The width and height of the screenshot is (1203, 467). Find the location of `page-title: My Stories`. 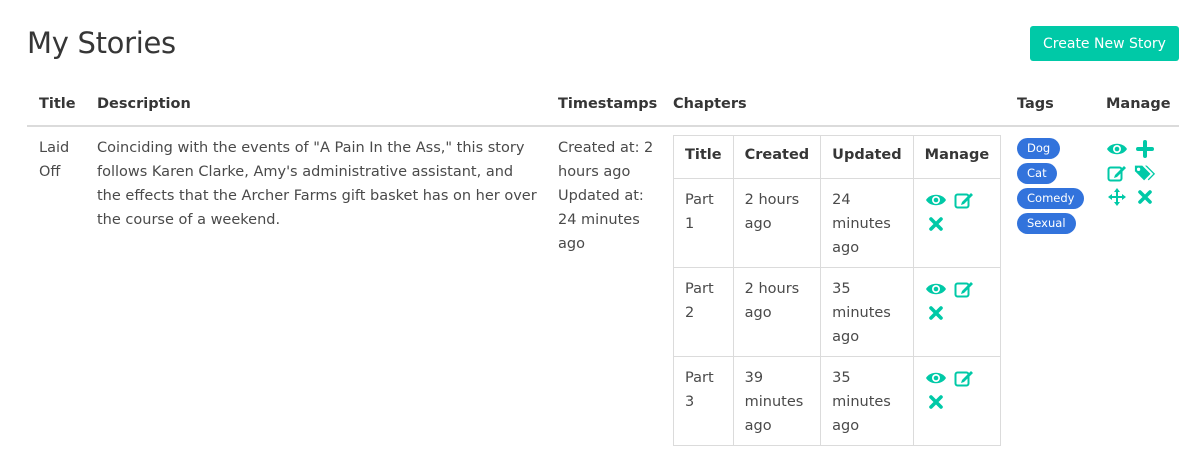

page-title: My Stories is located at coordinates (101, 43).